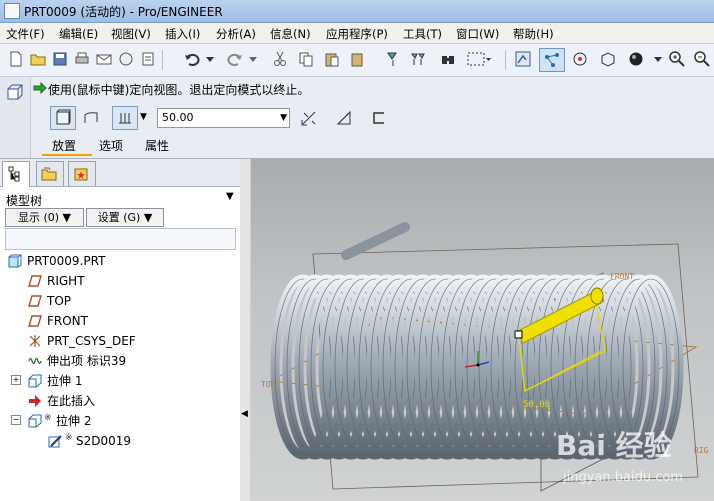 This screenshot has width=714, height=501. I want to click on svg-text: jingyan.baidu.com, so click(622, 477).